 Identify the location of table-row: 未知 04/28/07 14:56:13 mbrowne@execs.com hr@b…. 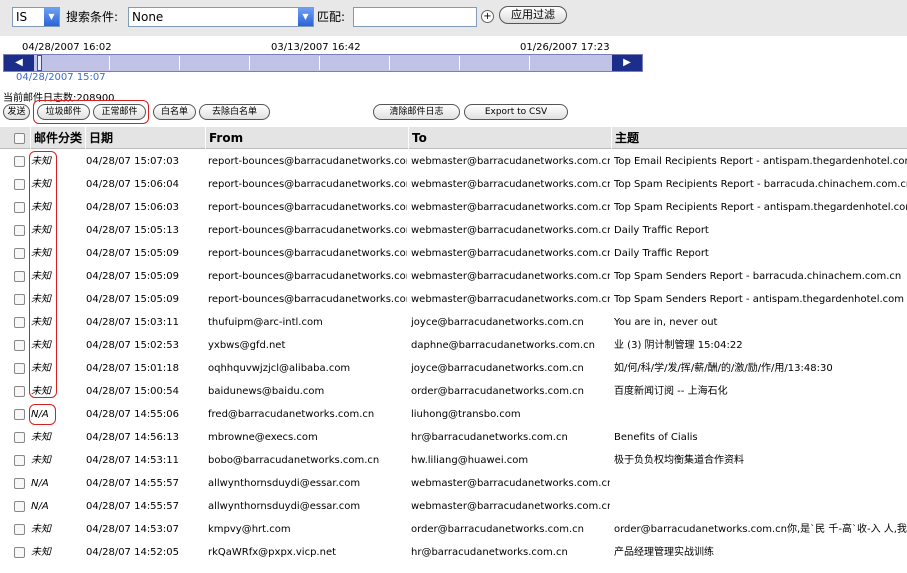
(453, 437).